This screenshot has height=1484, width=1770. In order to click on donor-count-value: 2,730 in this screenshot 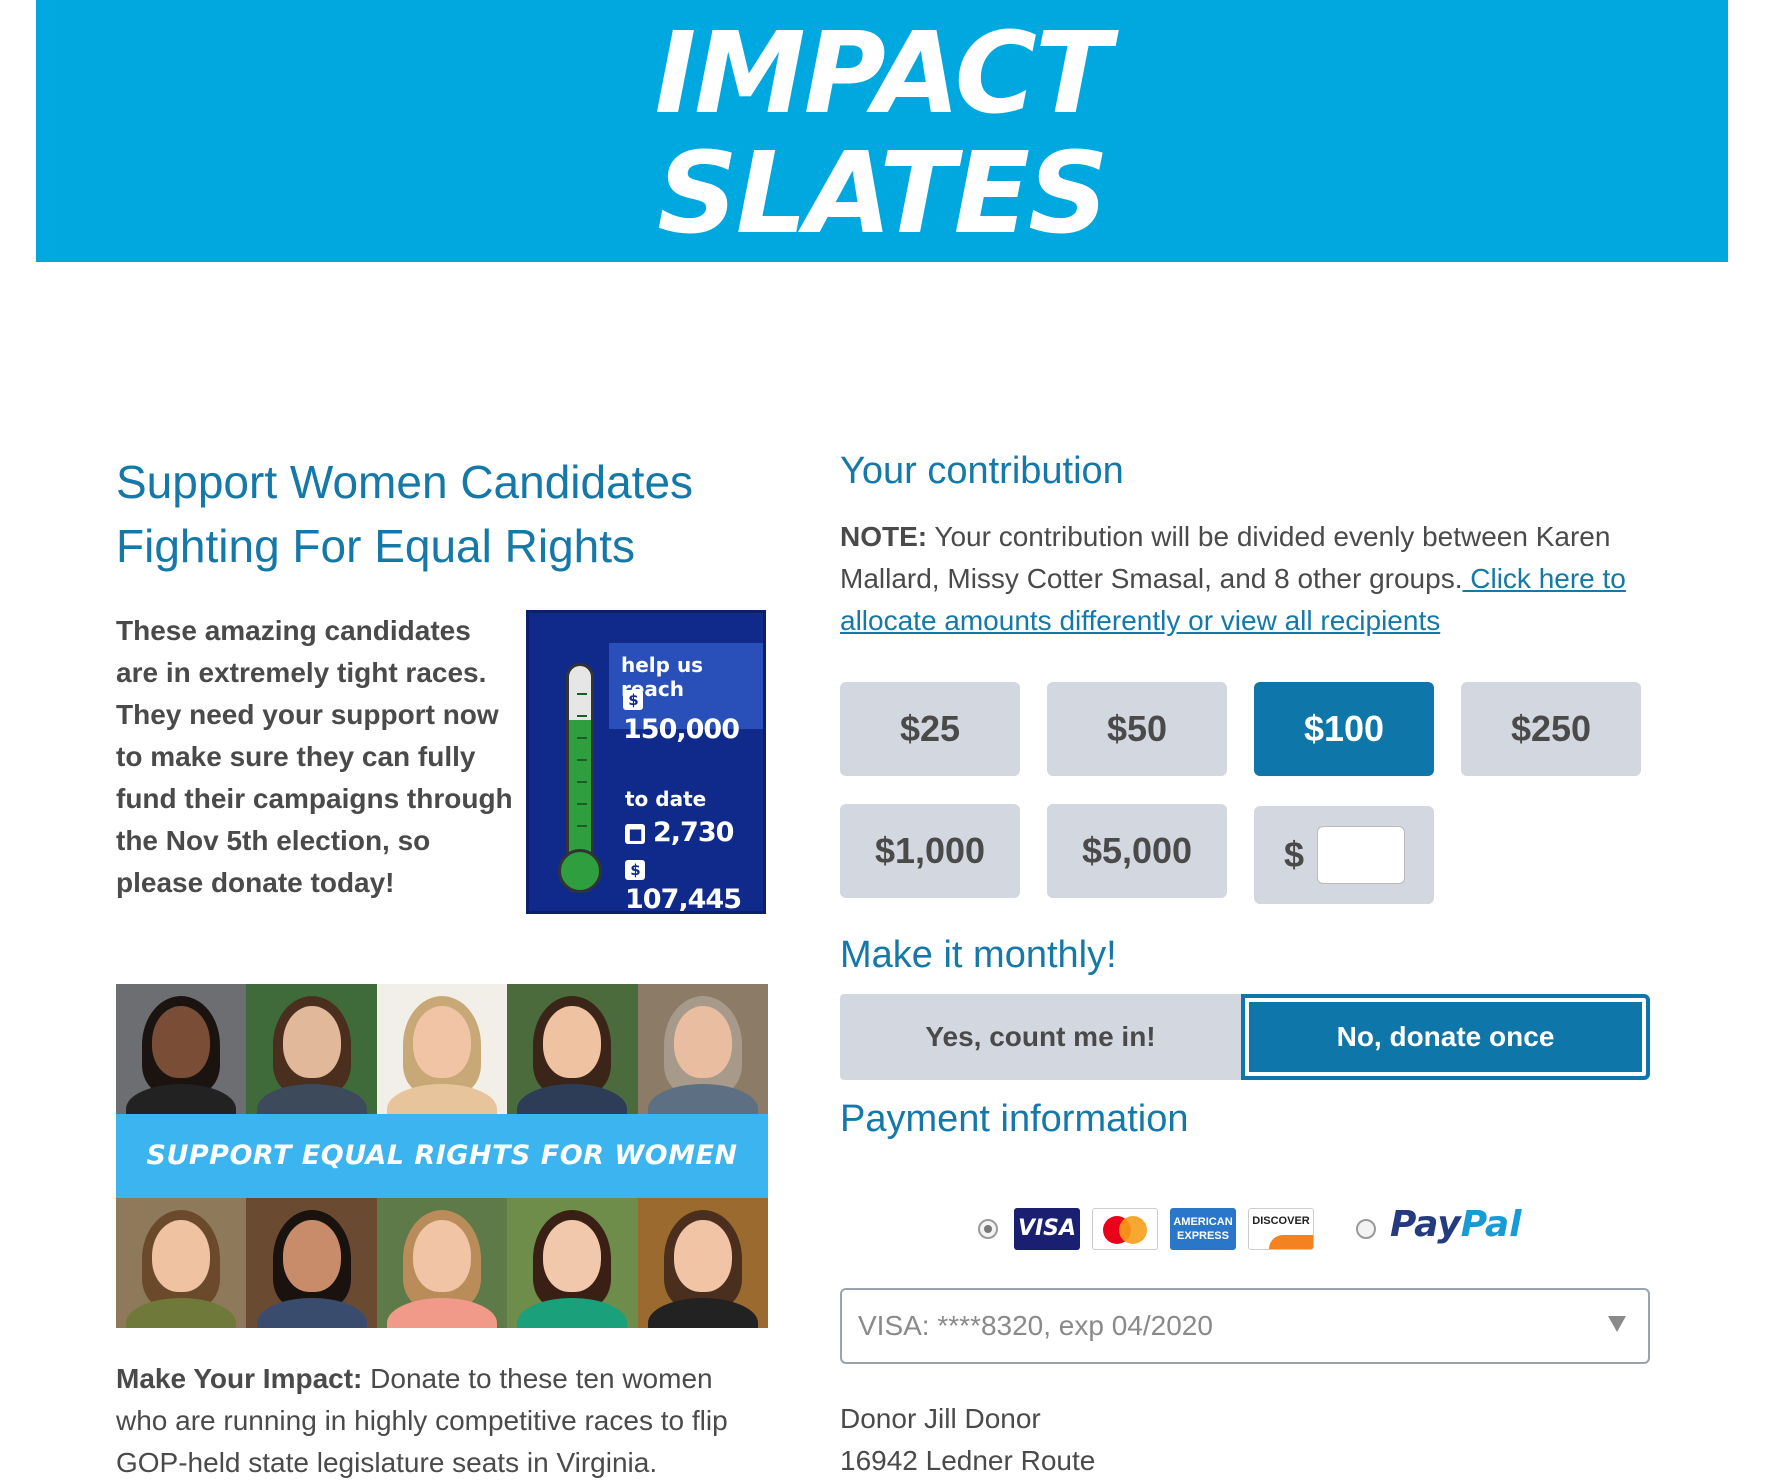, I will do `click(693, 832)`.